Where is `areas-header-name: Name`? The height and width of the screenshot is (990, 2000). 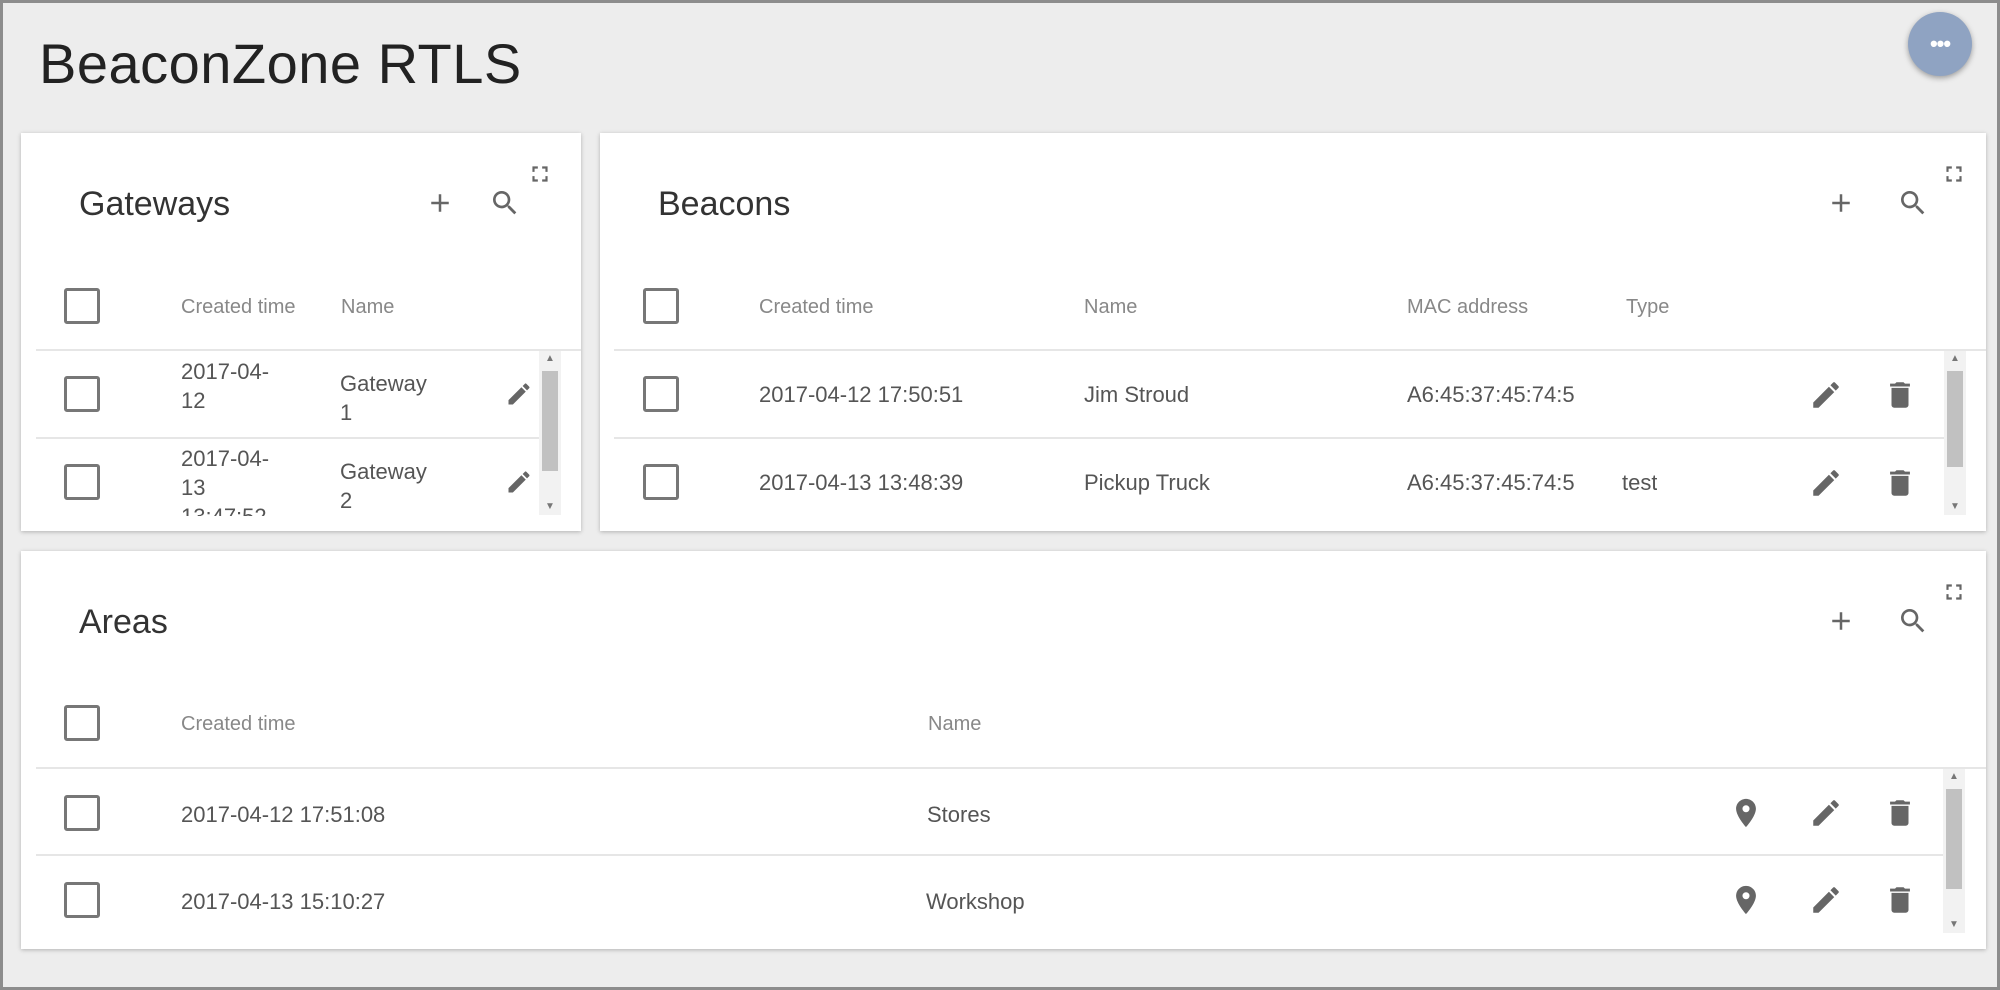 areas-header-name: Name is located at coordinates (954, 724).